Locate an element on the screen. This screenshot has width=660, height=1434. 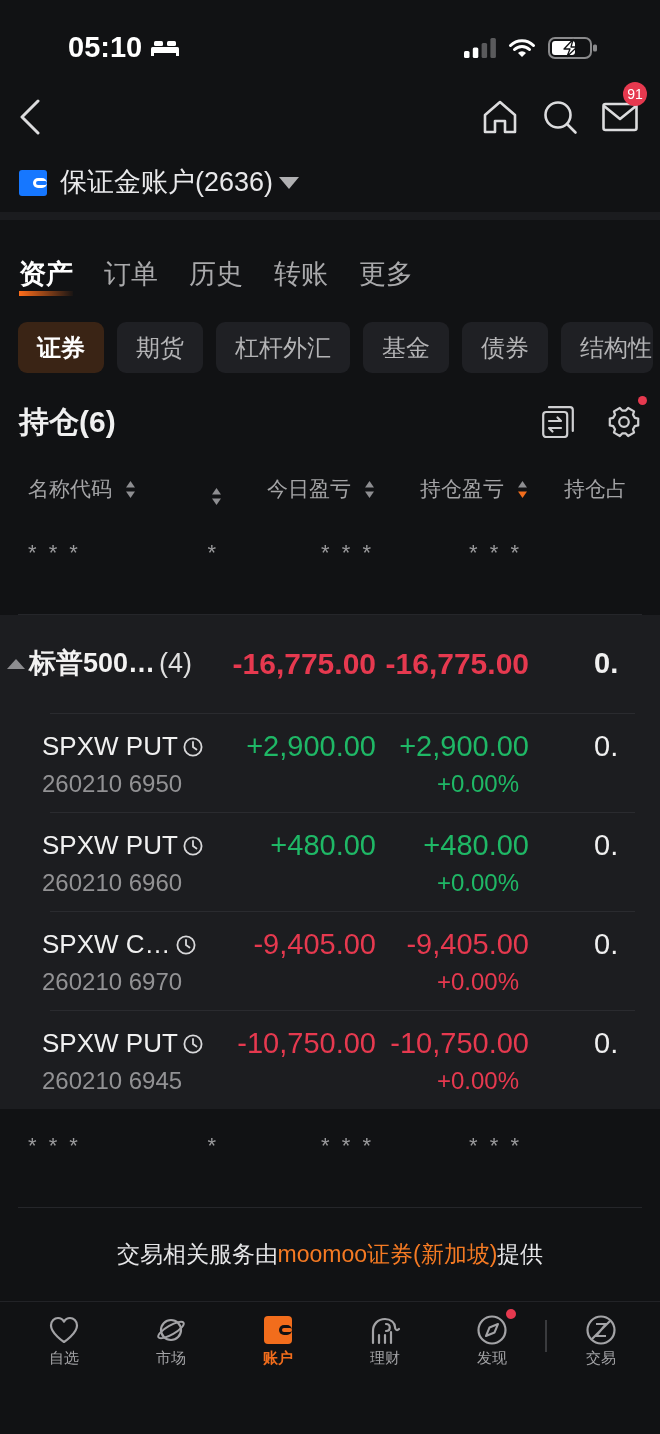
tab: 更多 is located at coordinates (386, 277).